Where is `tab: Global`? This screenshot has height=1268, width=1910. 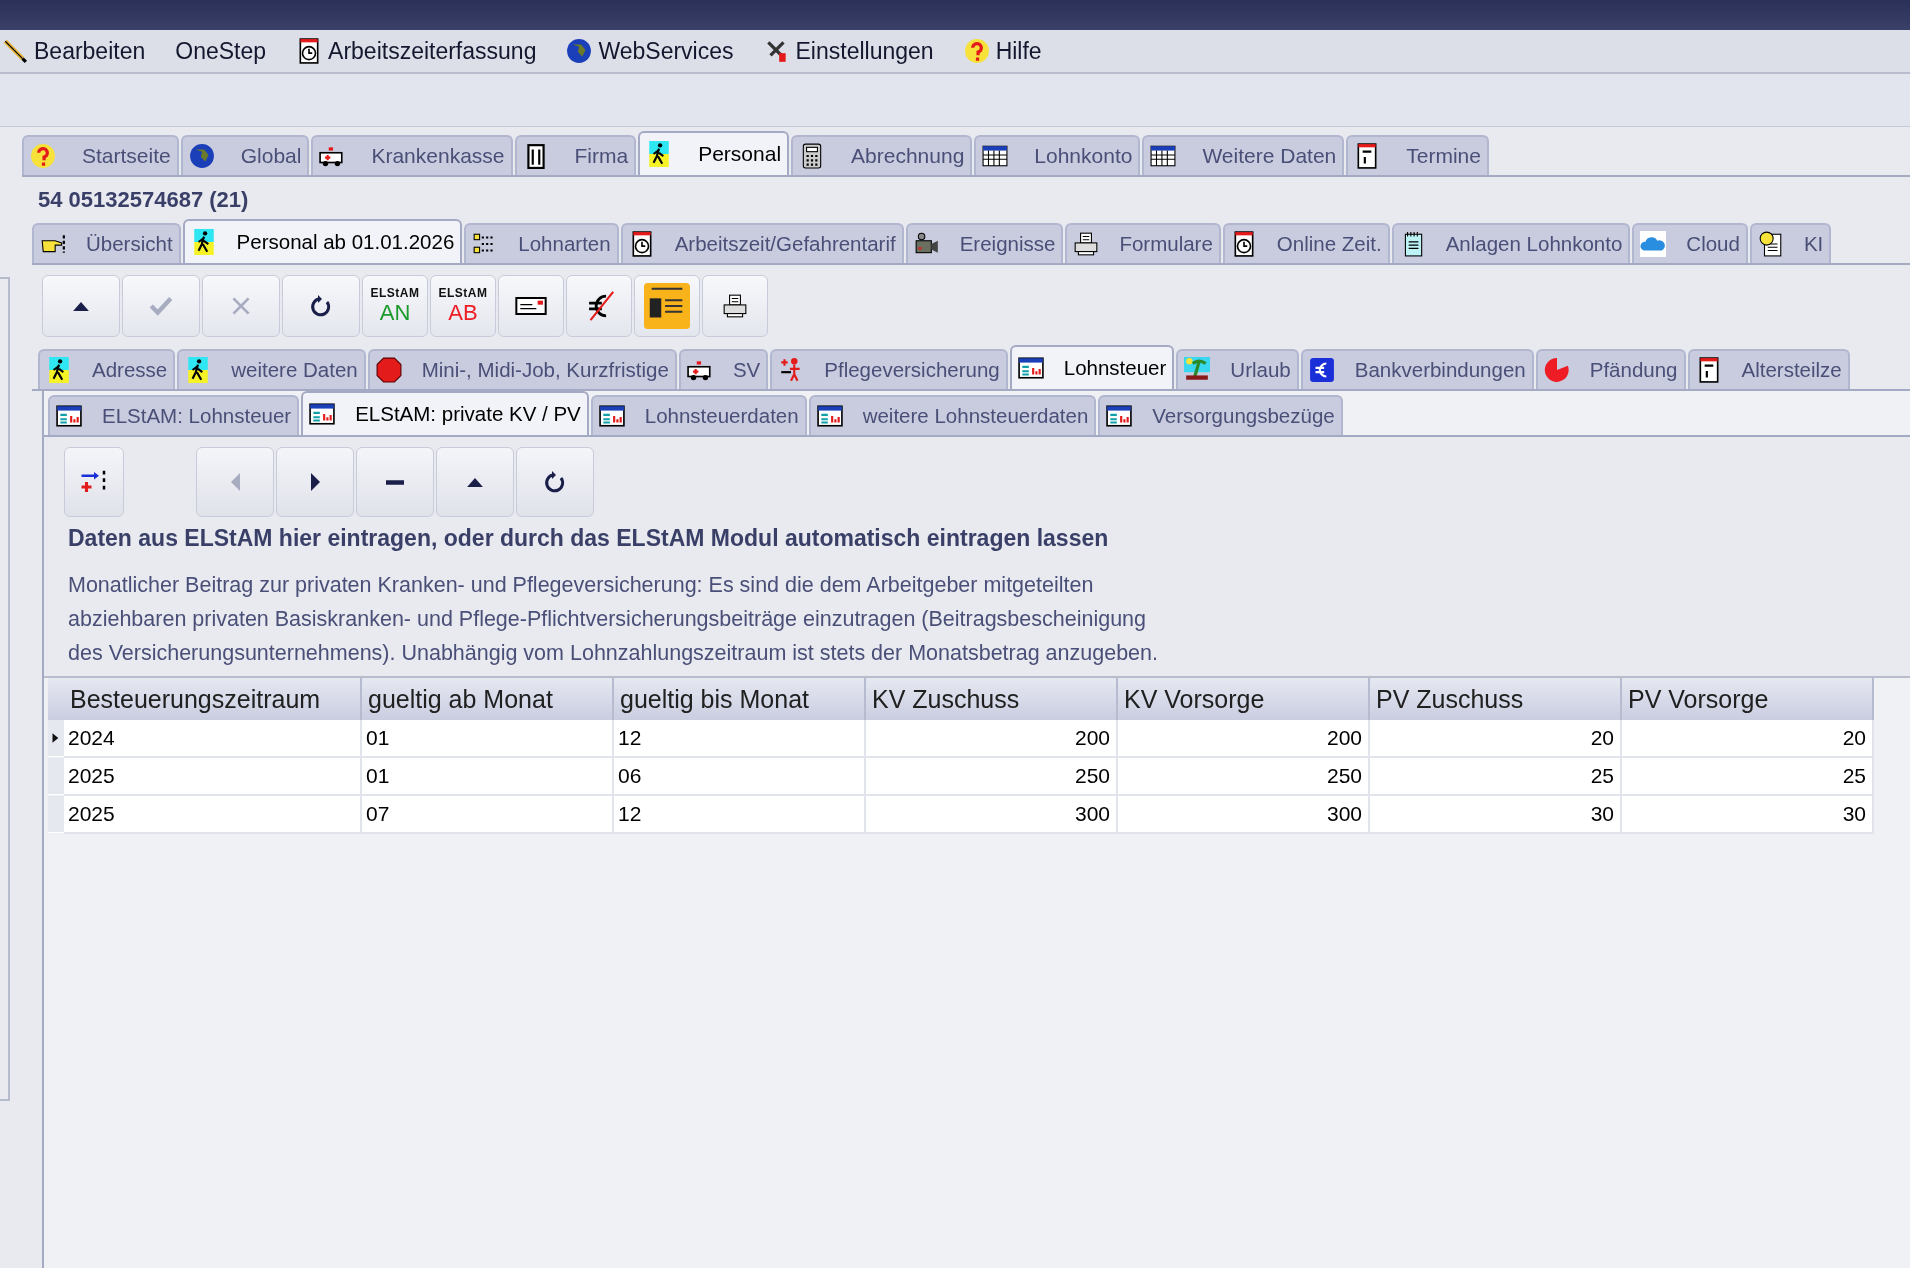 tab: Global is located at coordinates (245, 155).